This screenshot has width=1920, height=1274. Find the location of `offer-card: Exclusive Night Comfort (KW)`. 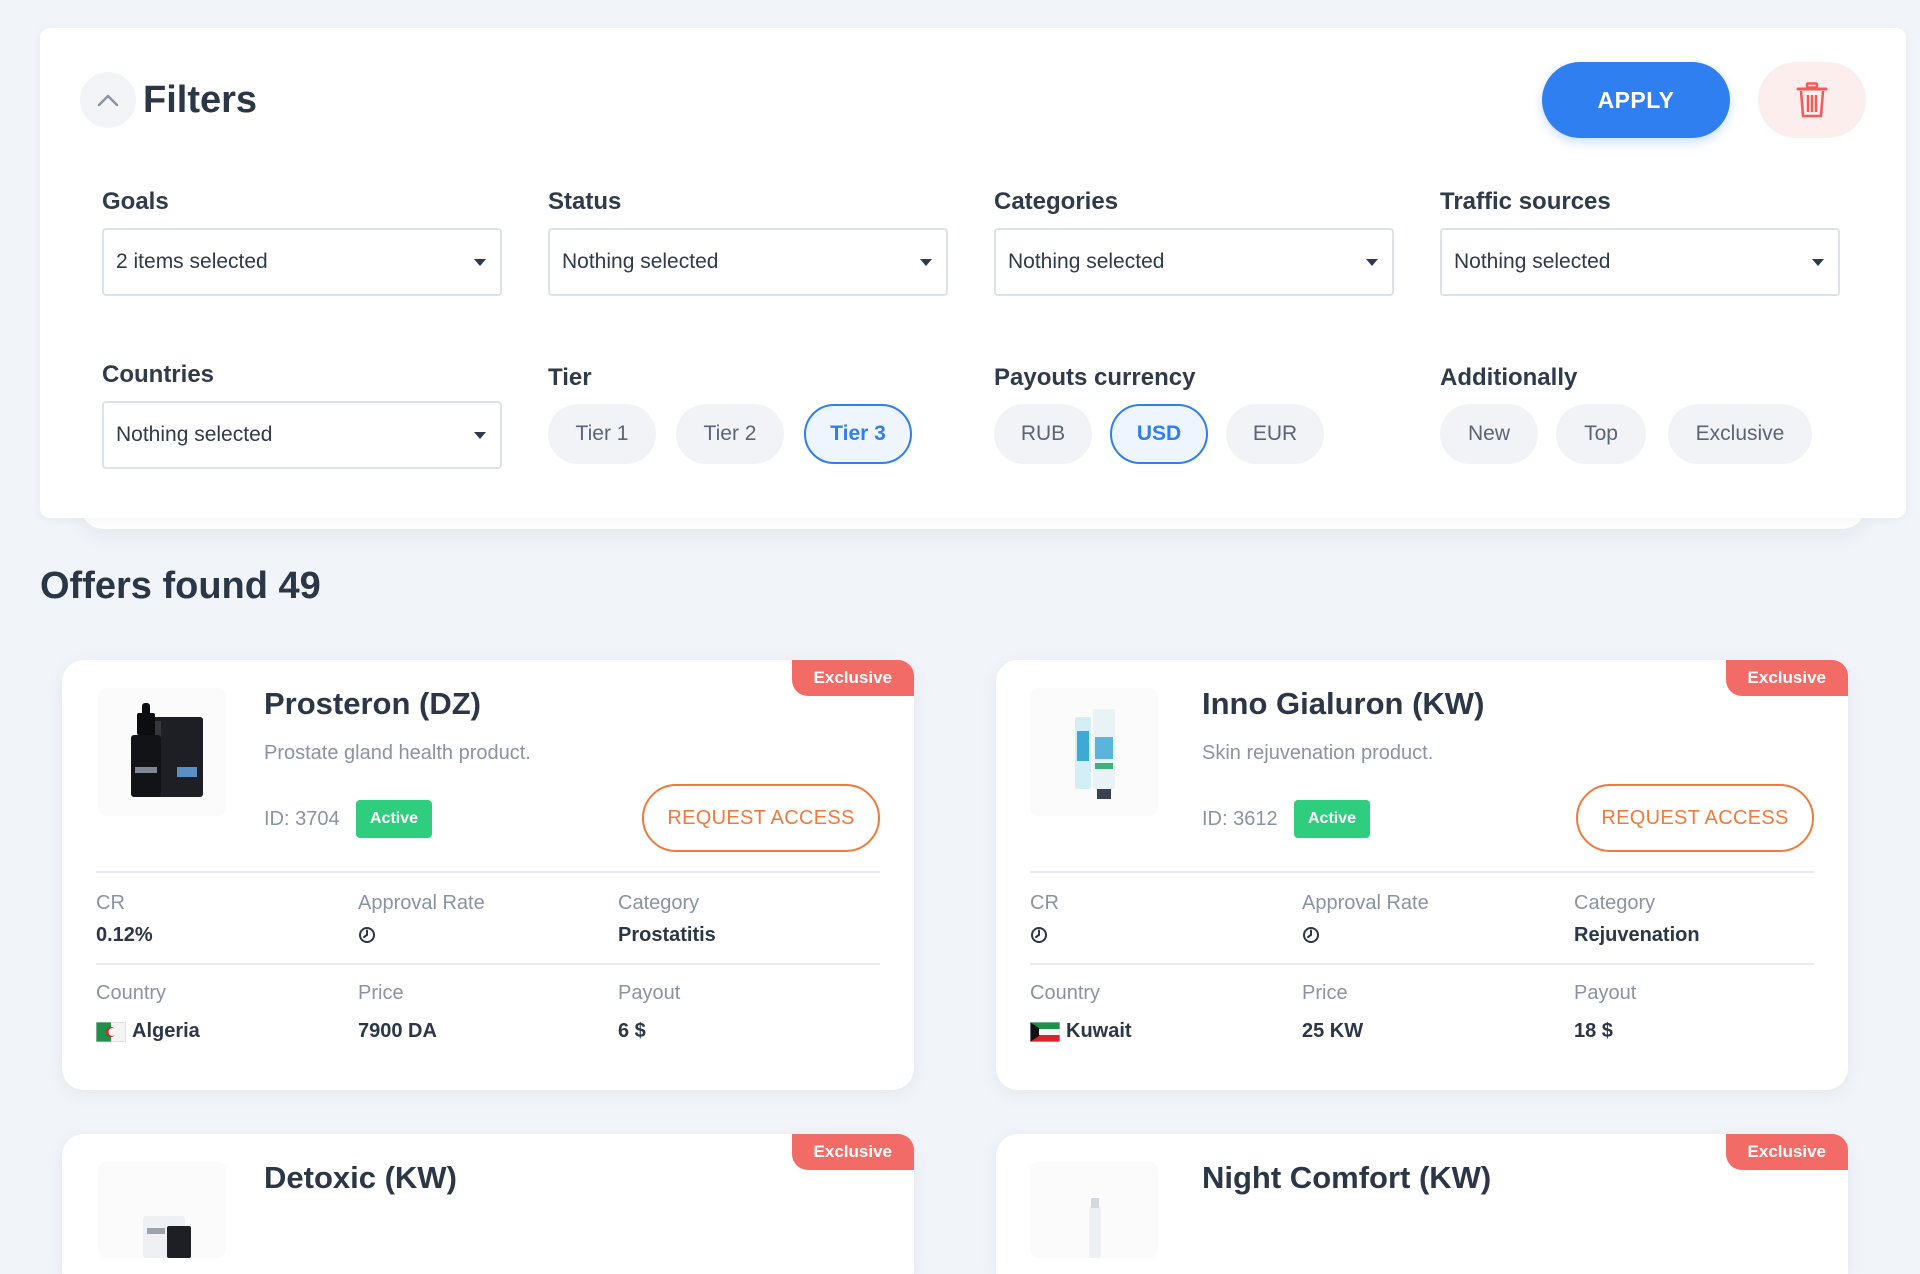

offer-card: Exclusive Night Comfort (KW) is located at coordinates (1422, 1204).